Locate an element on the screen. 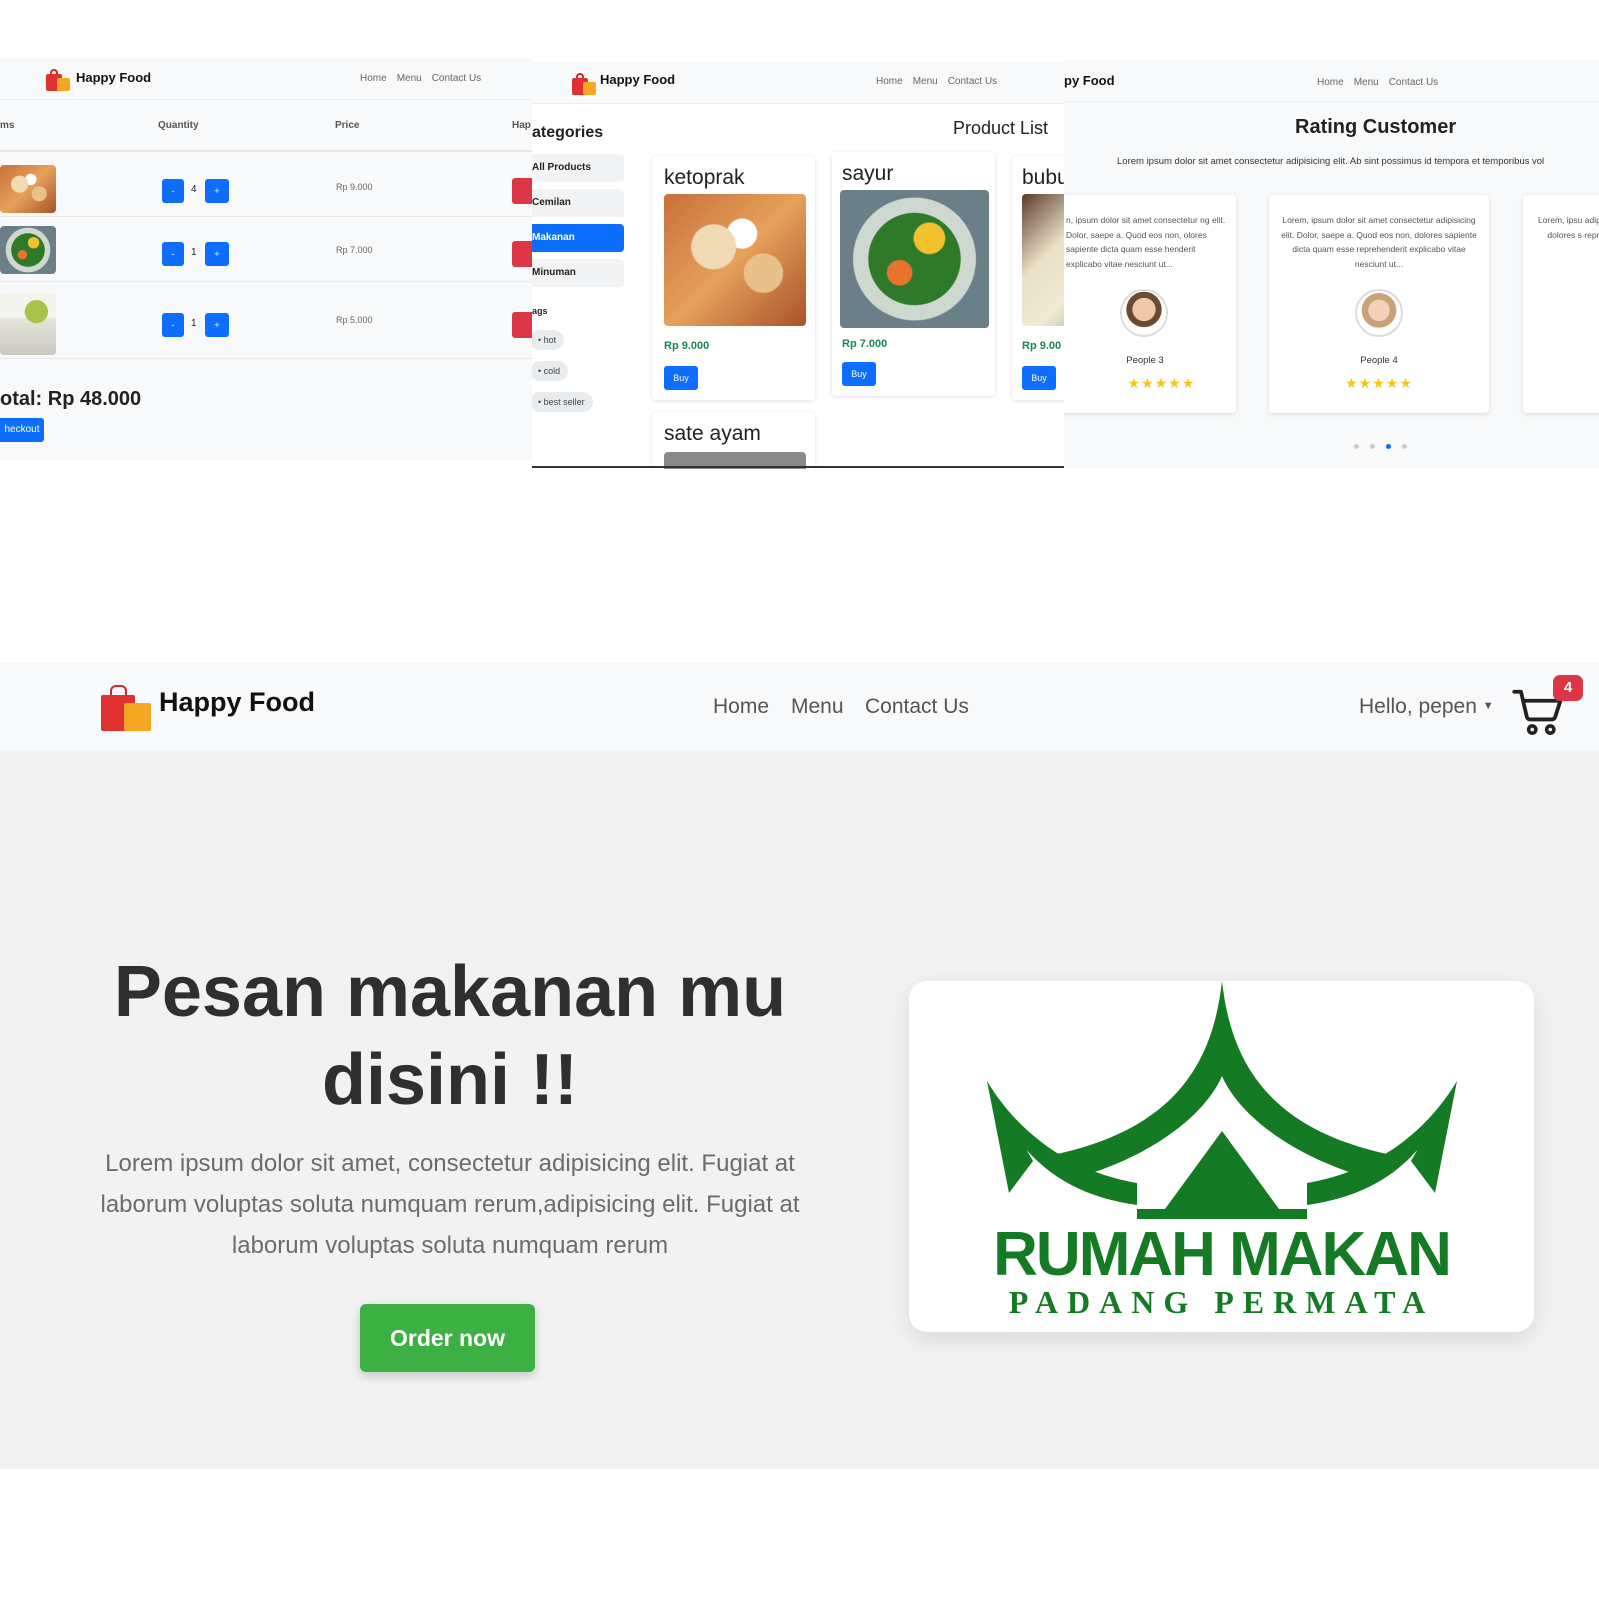 This screenshot has width=1599, height=1599. rating-title: Rating Customer is located at coordinates (1376, 127).